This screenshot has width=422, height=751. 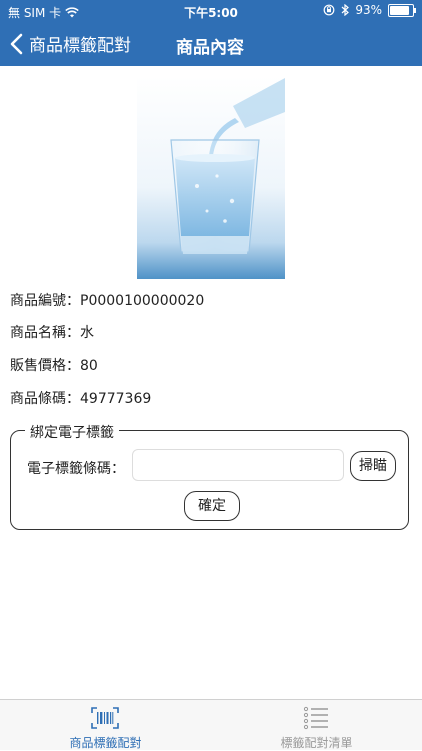 What do you see at coordinates (316, 743) in the screenshot?
I see `tab-label: 標籤配對清單` at bounding box center [316, 743].